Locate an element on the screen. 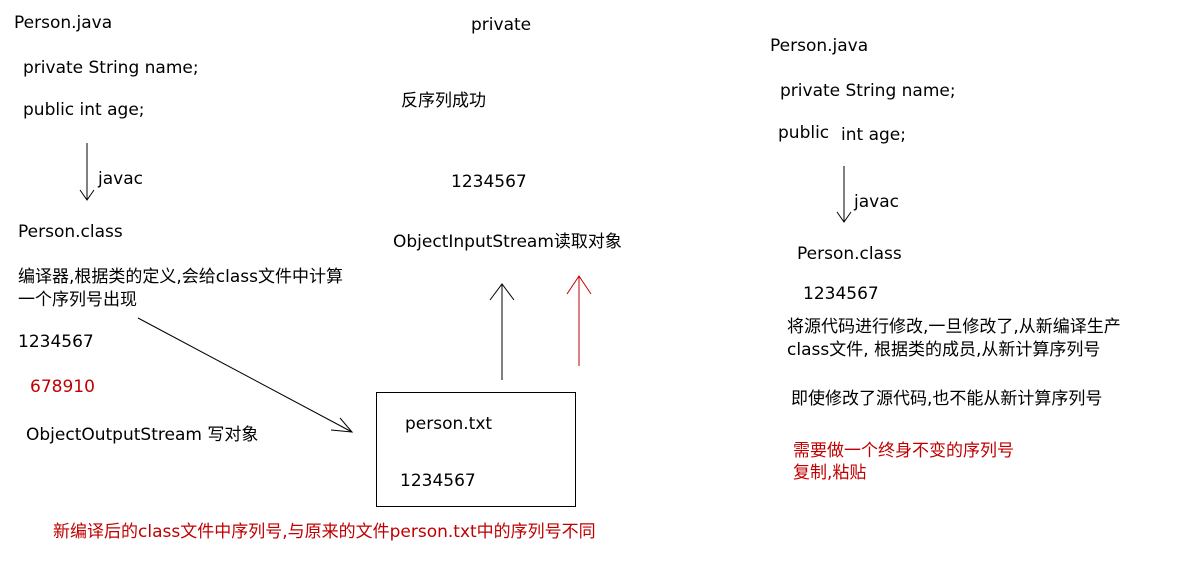 This screenshot has width=1189, height=568. right-field-age-type: int age; is located at coordinates (873, 135).